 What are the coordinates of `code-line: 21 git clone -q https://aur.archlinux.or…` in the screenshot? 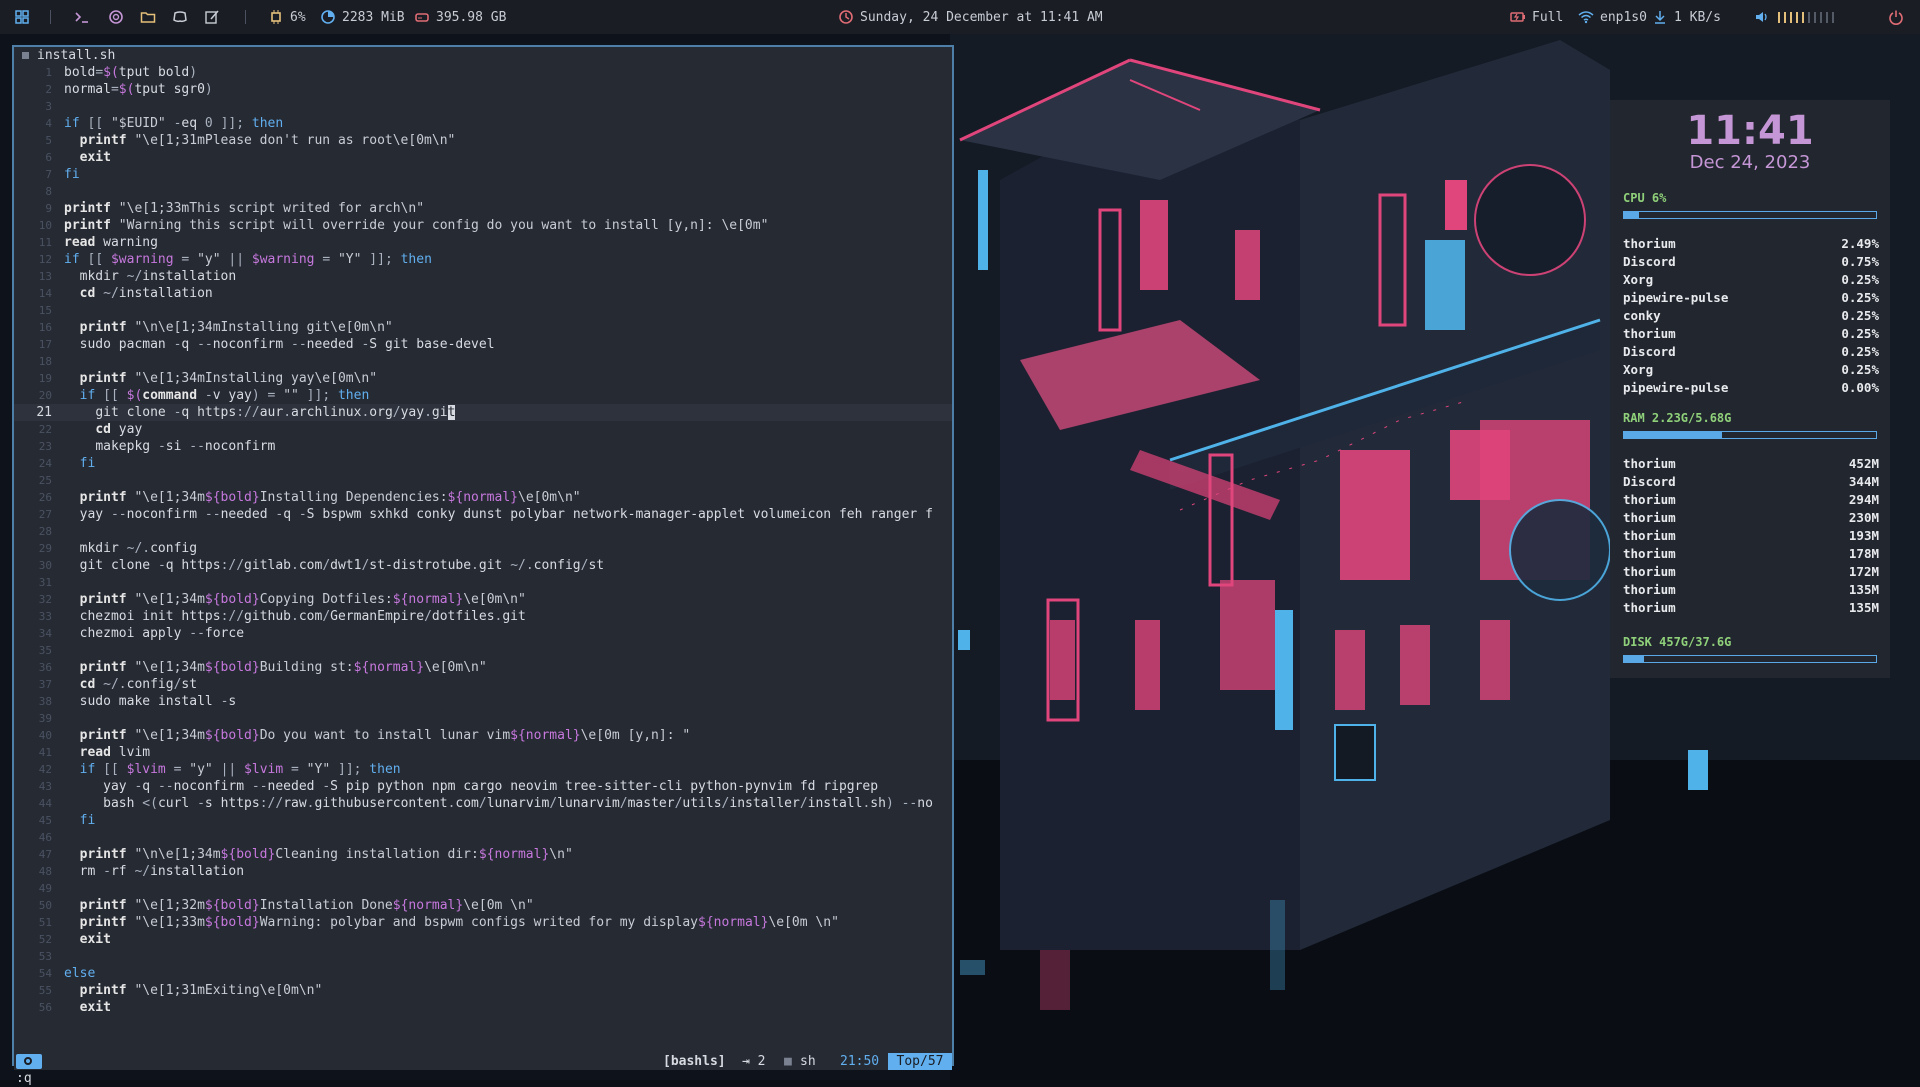 It's located at (483, 412).